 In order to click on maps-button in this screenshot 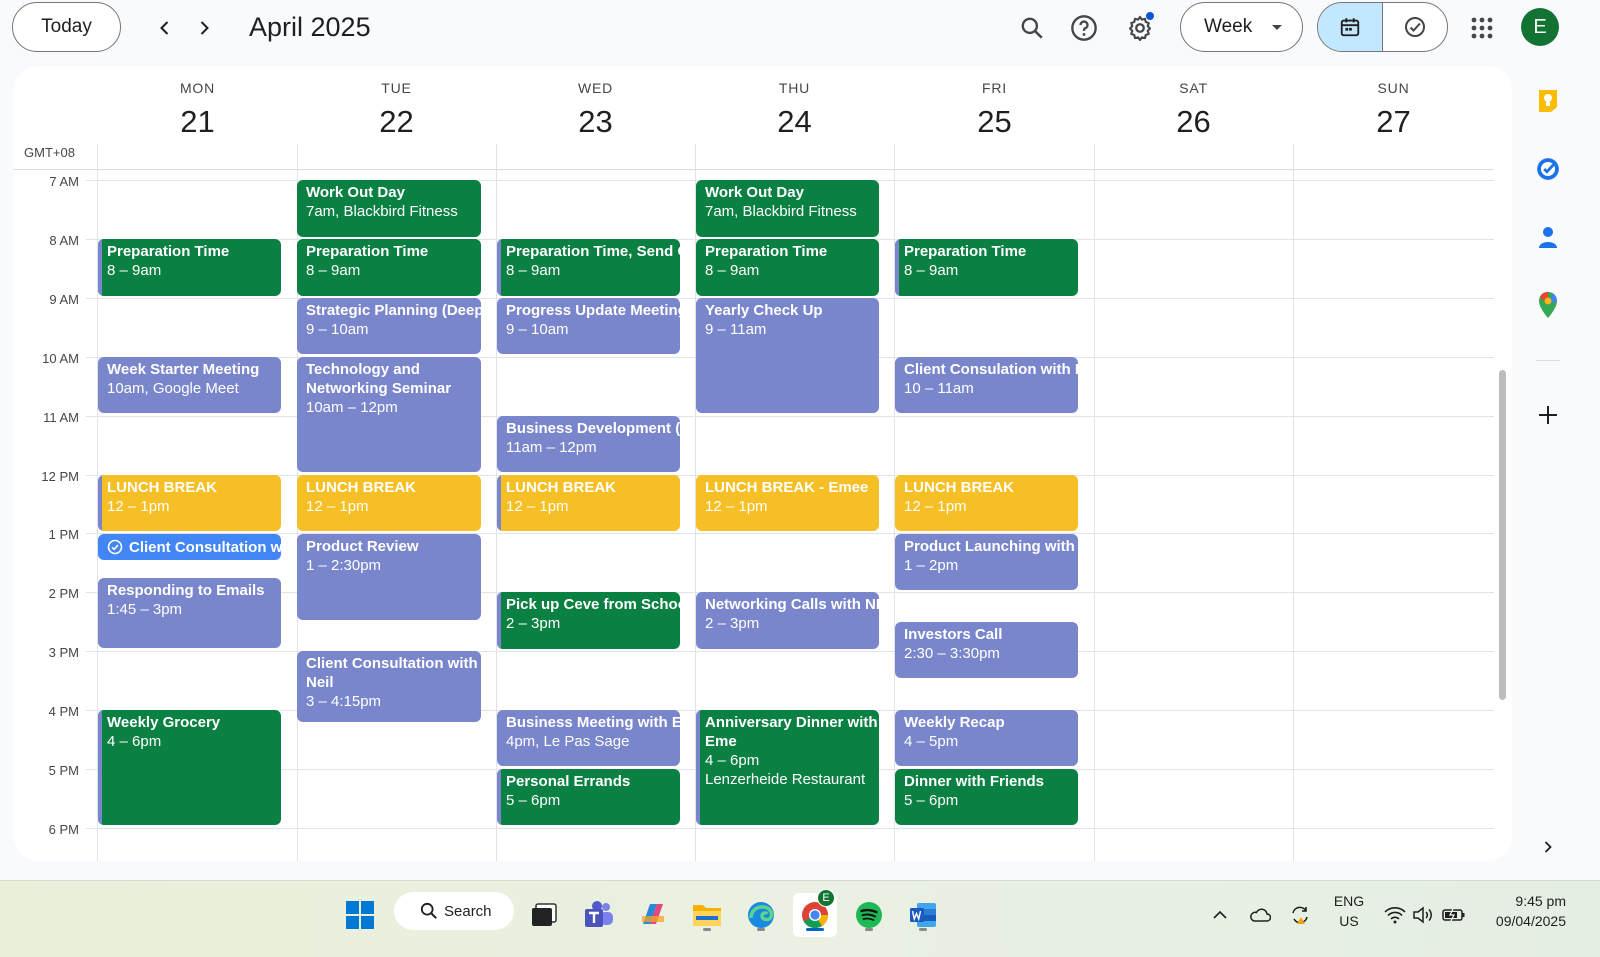, I will do `click(1548, 305)`.